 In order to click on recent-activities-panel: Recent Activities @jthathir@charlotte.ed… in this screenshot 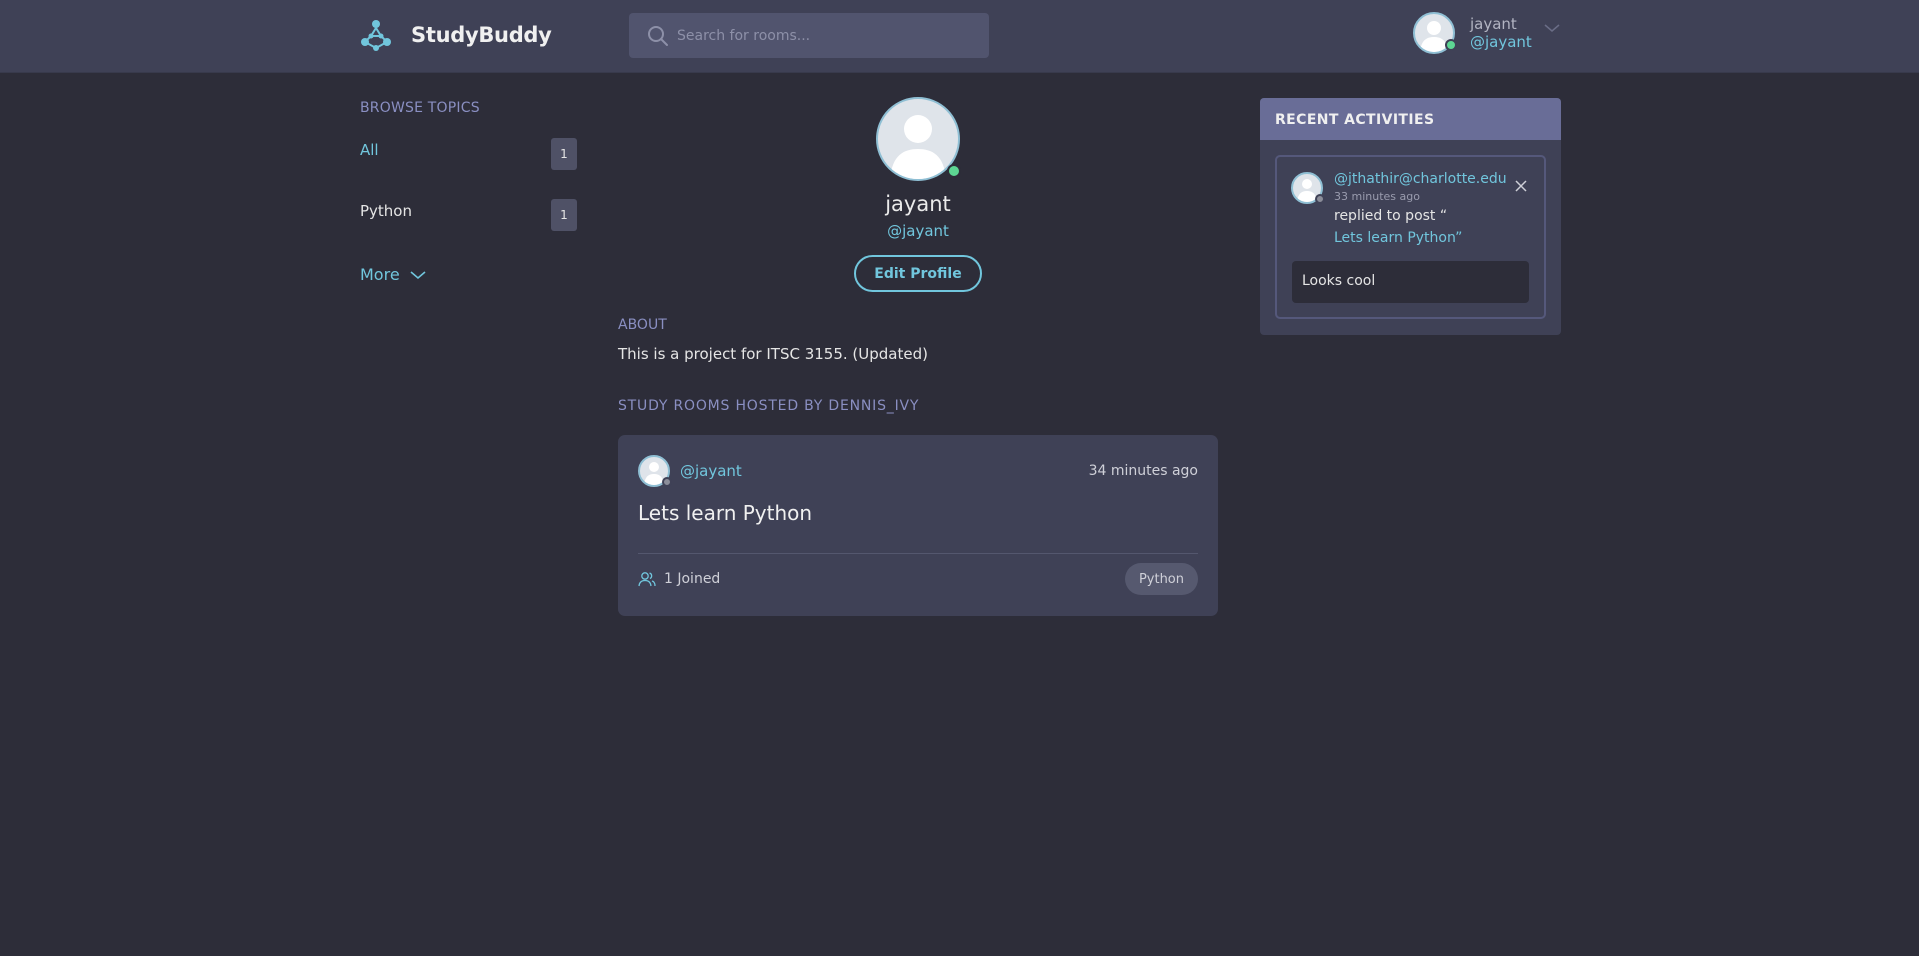, I will do `click(1410, 216)`.